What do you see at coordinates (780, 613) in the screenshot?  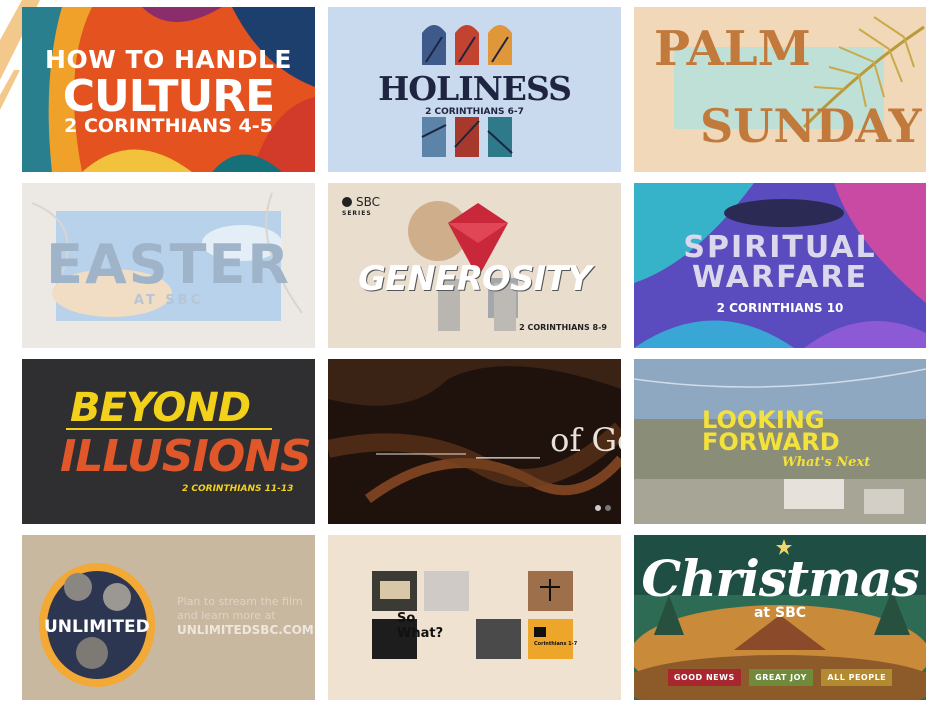 I see `tile-subtitle: at SBC` at bounding box center [780, 613].